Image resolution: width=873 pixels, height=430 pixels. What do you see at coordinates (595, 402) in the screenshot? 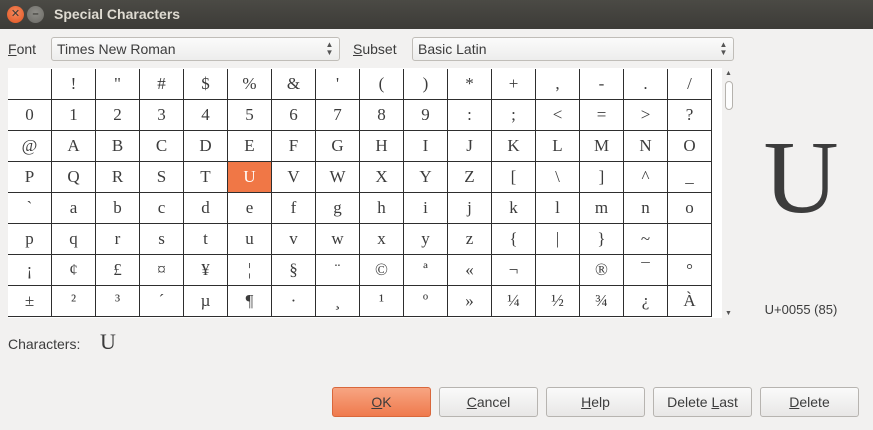
I see `help-button: Help` at bounding box center [595, 402].